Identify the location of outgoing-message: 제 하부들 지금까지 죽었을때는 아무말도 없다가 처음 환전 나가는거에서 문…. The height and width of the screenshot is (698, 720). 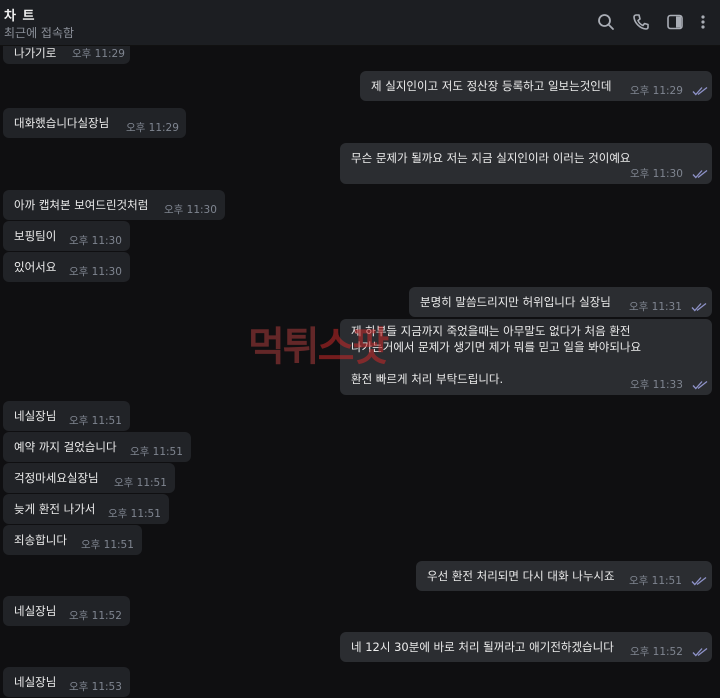
(526, 357).